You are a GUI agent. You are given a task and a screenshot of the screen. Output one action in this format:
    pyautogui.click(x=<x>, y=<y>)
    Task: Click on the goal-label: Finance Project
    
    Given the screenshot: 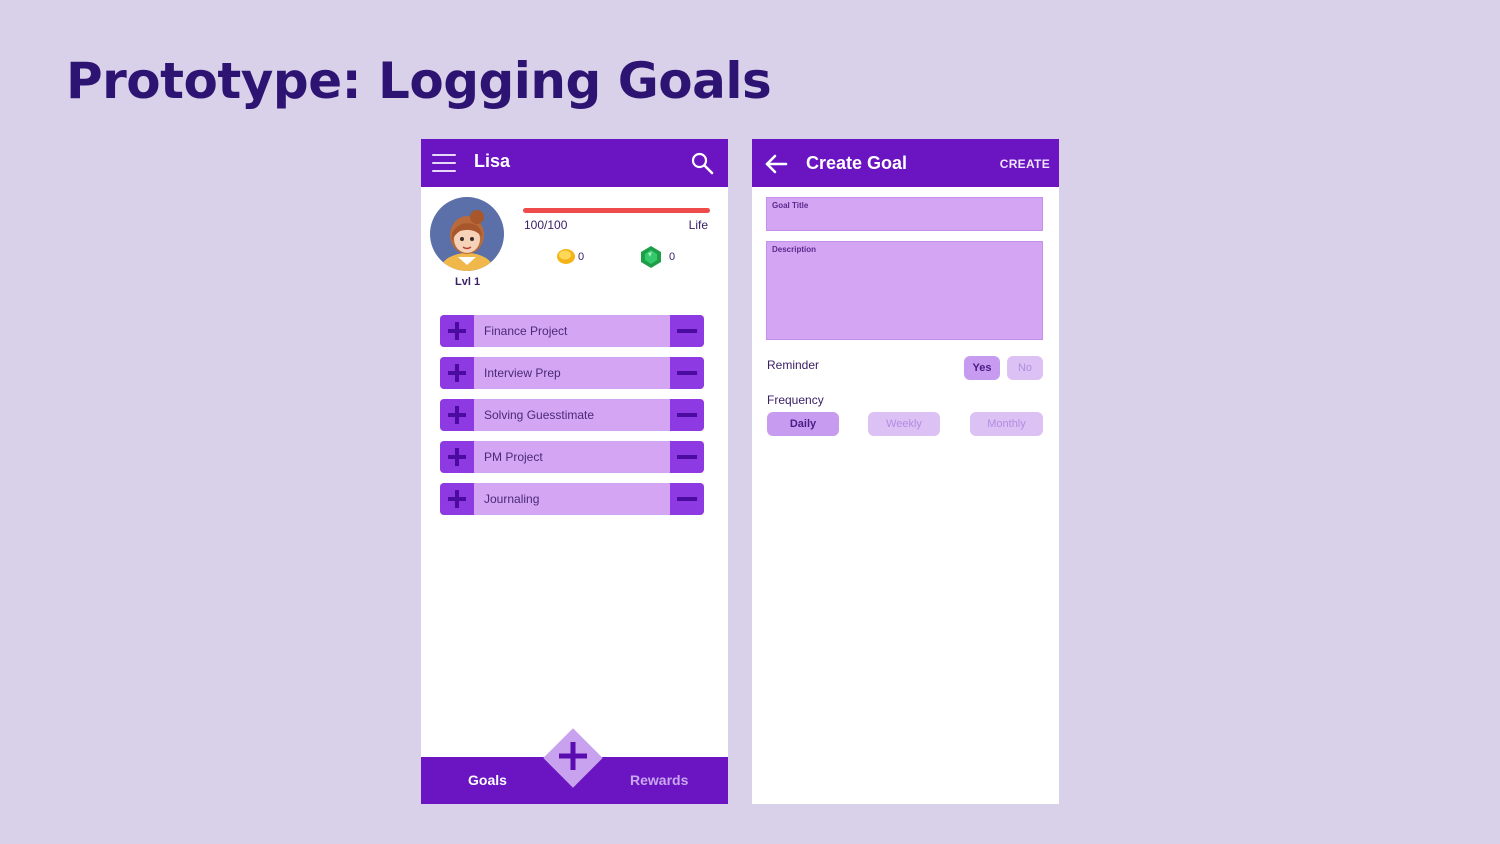 What is the action you would take?
    pyautogui.click(x=526, y=331)
    